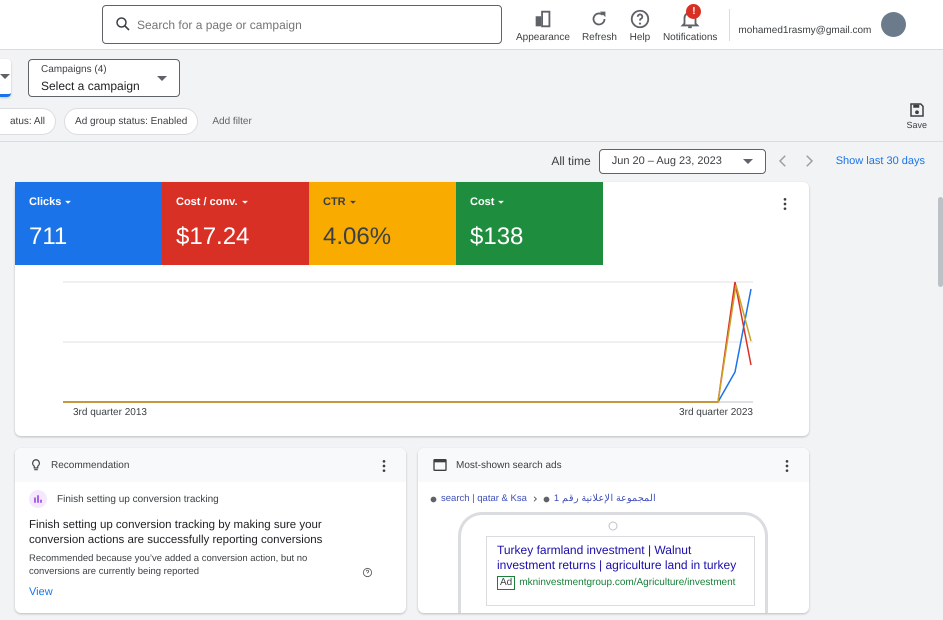 The width and height of the screenshot is (943, 620). I want to click on toolbar-button: Help, so click(639, 24).